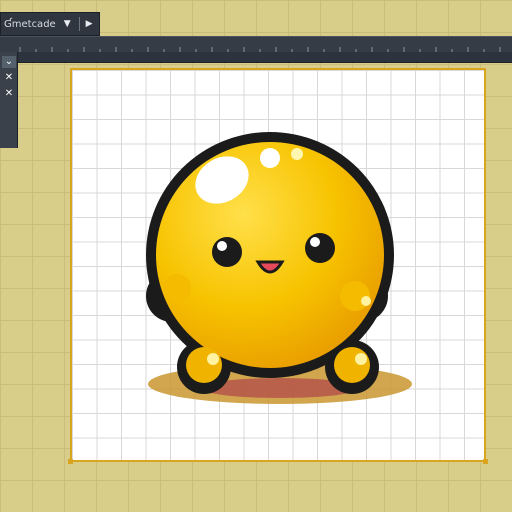 The height and width of the screenshot is (512, 512). Describe the element at coordinates (265, 57) in the screenshot. I see `secondary-ruler` at that location.